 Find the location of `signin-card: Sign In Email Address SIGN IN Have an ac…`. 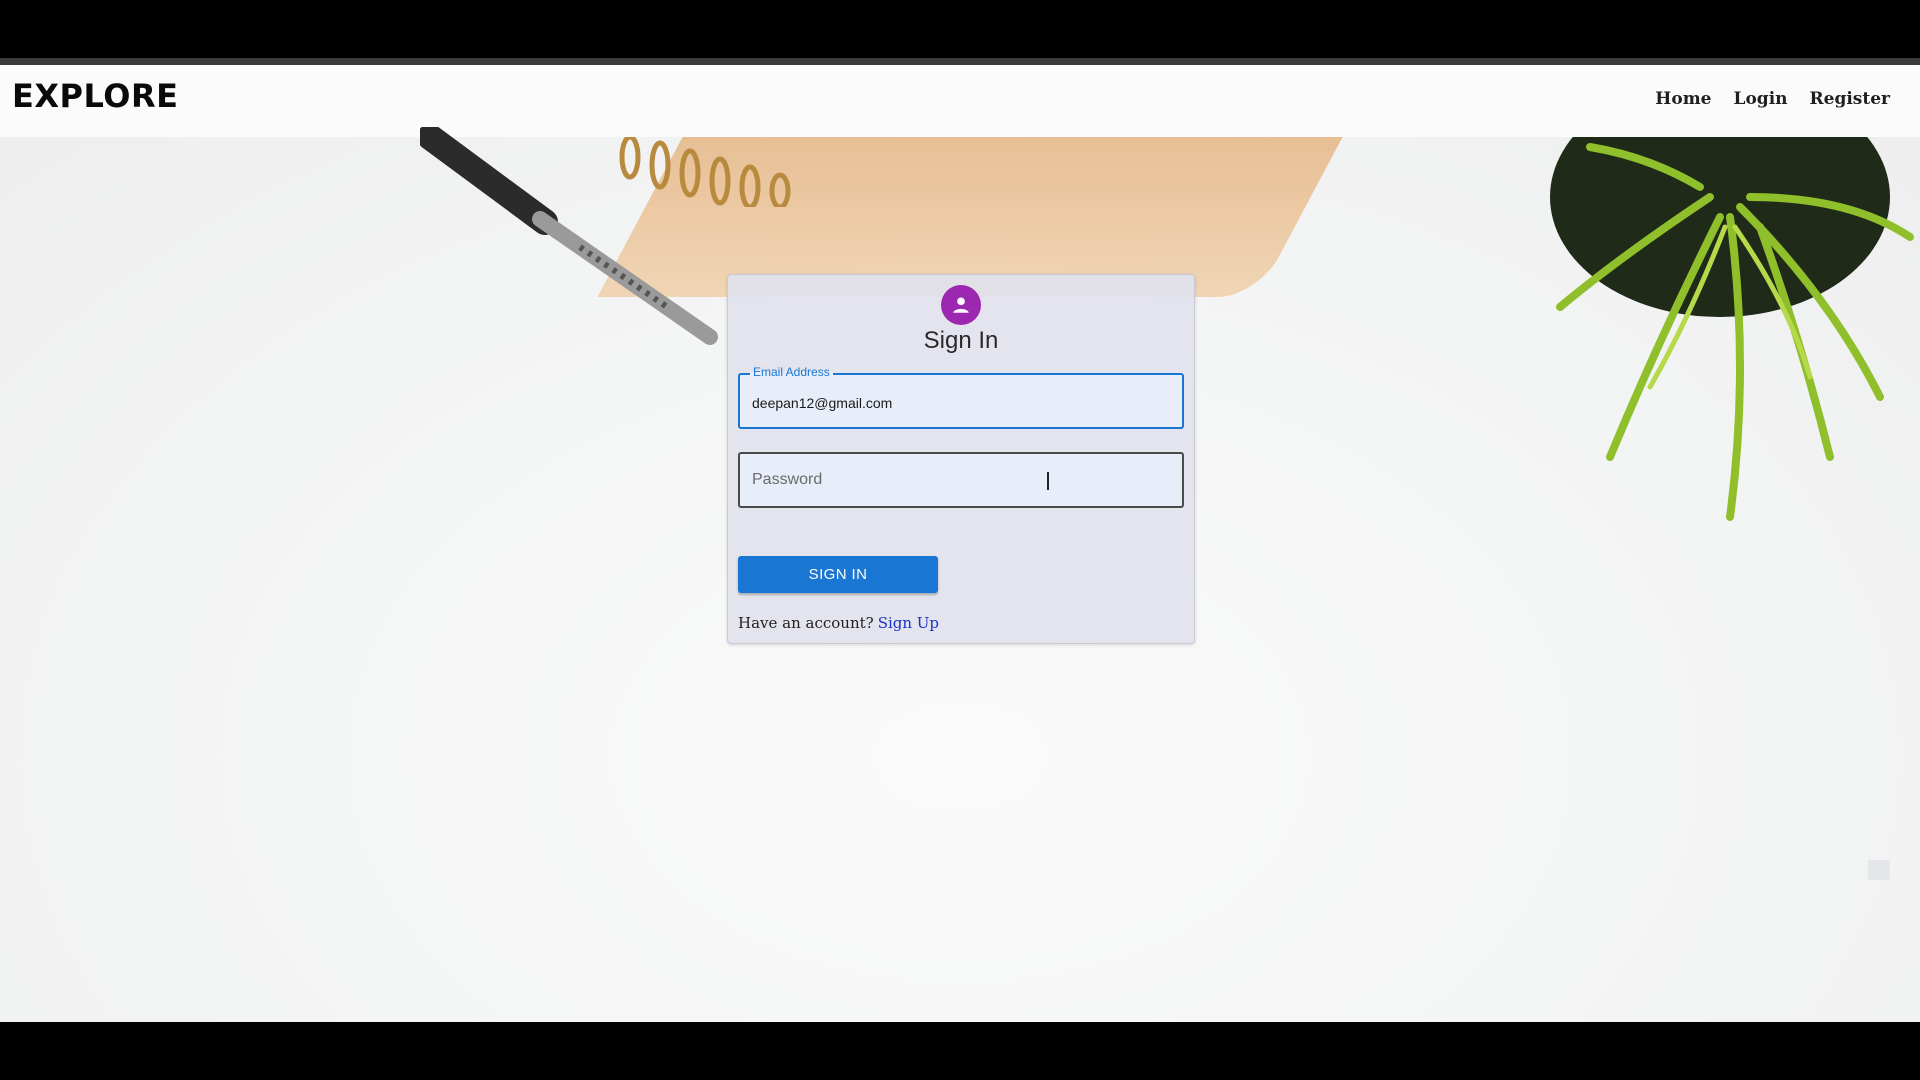

signin-card: Sign In Email Address SIGN IN Have an ac… is located at coordinates (961, 459).